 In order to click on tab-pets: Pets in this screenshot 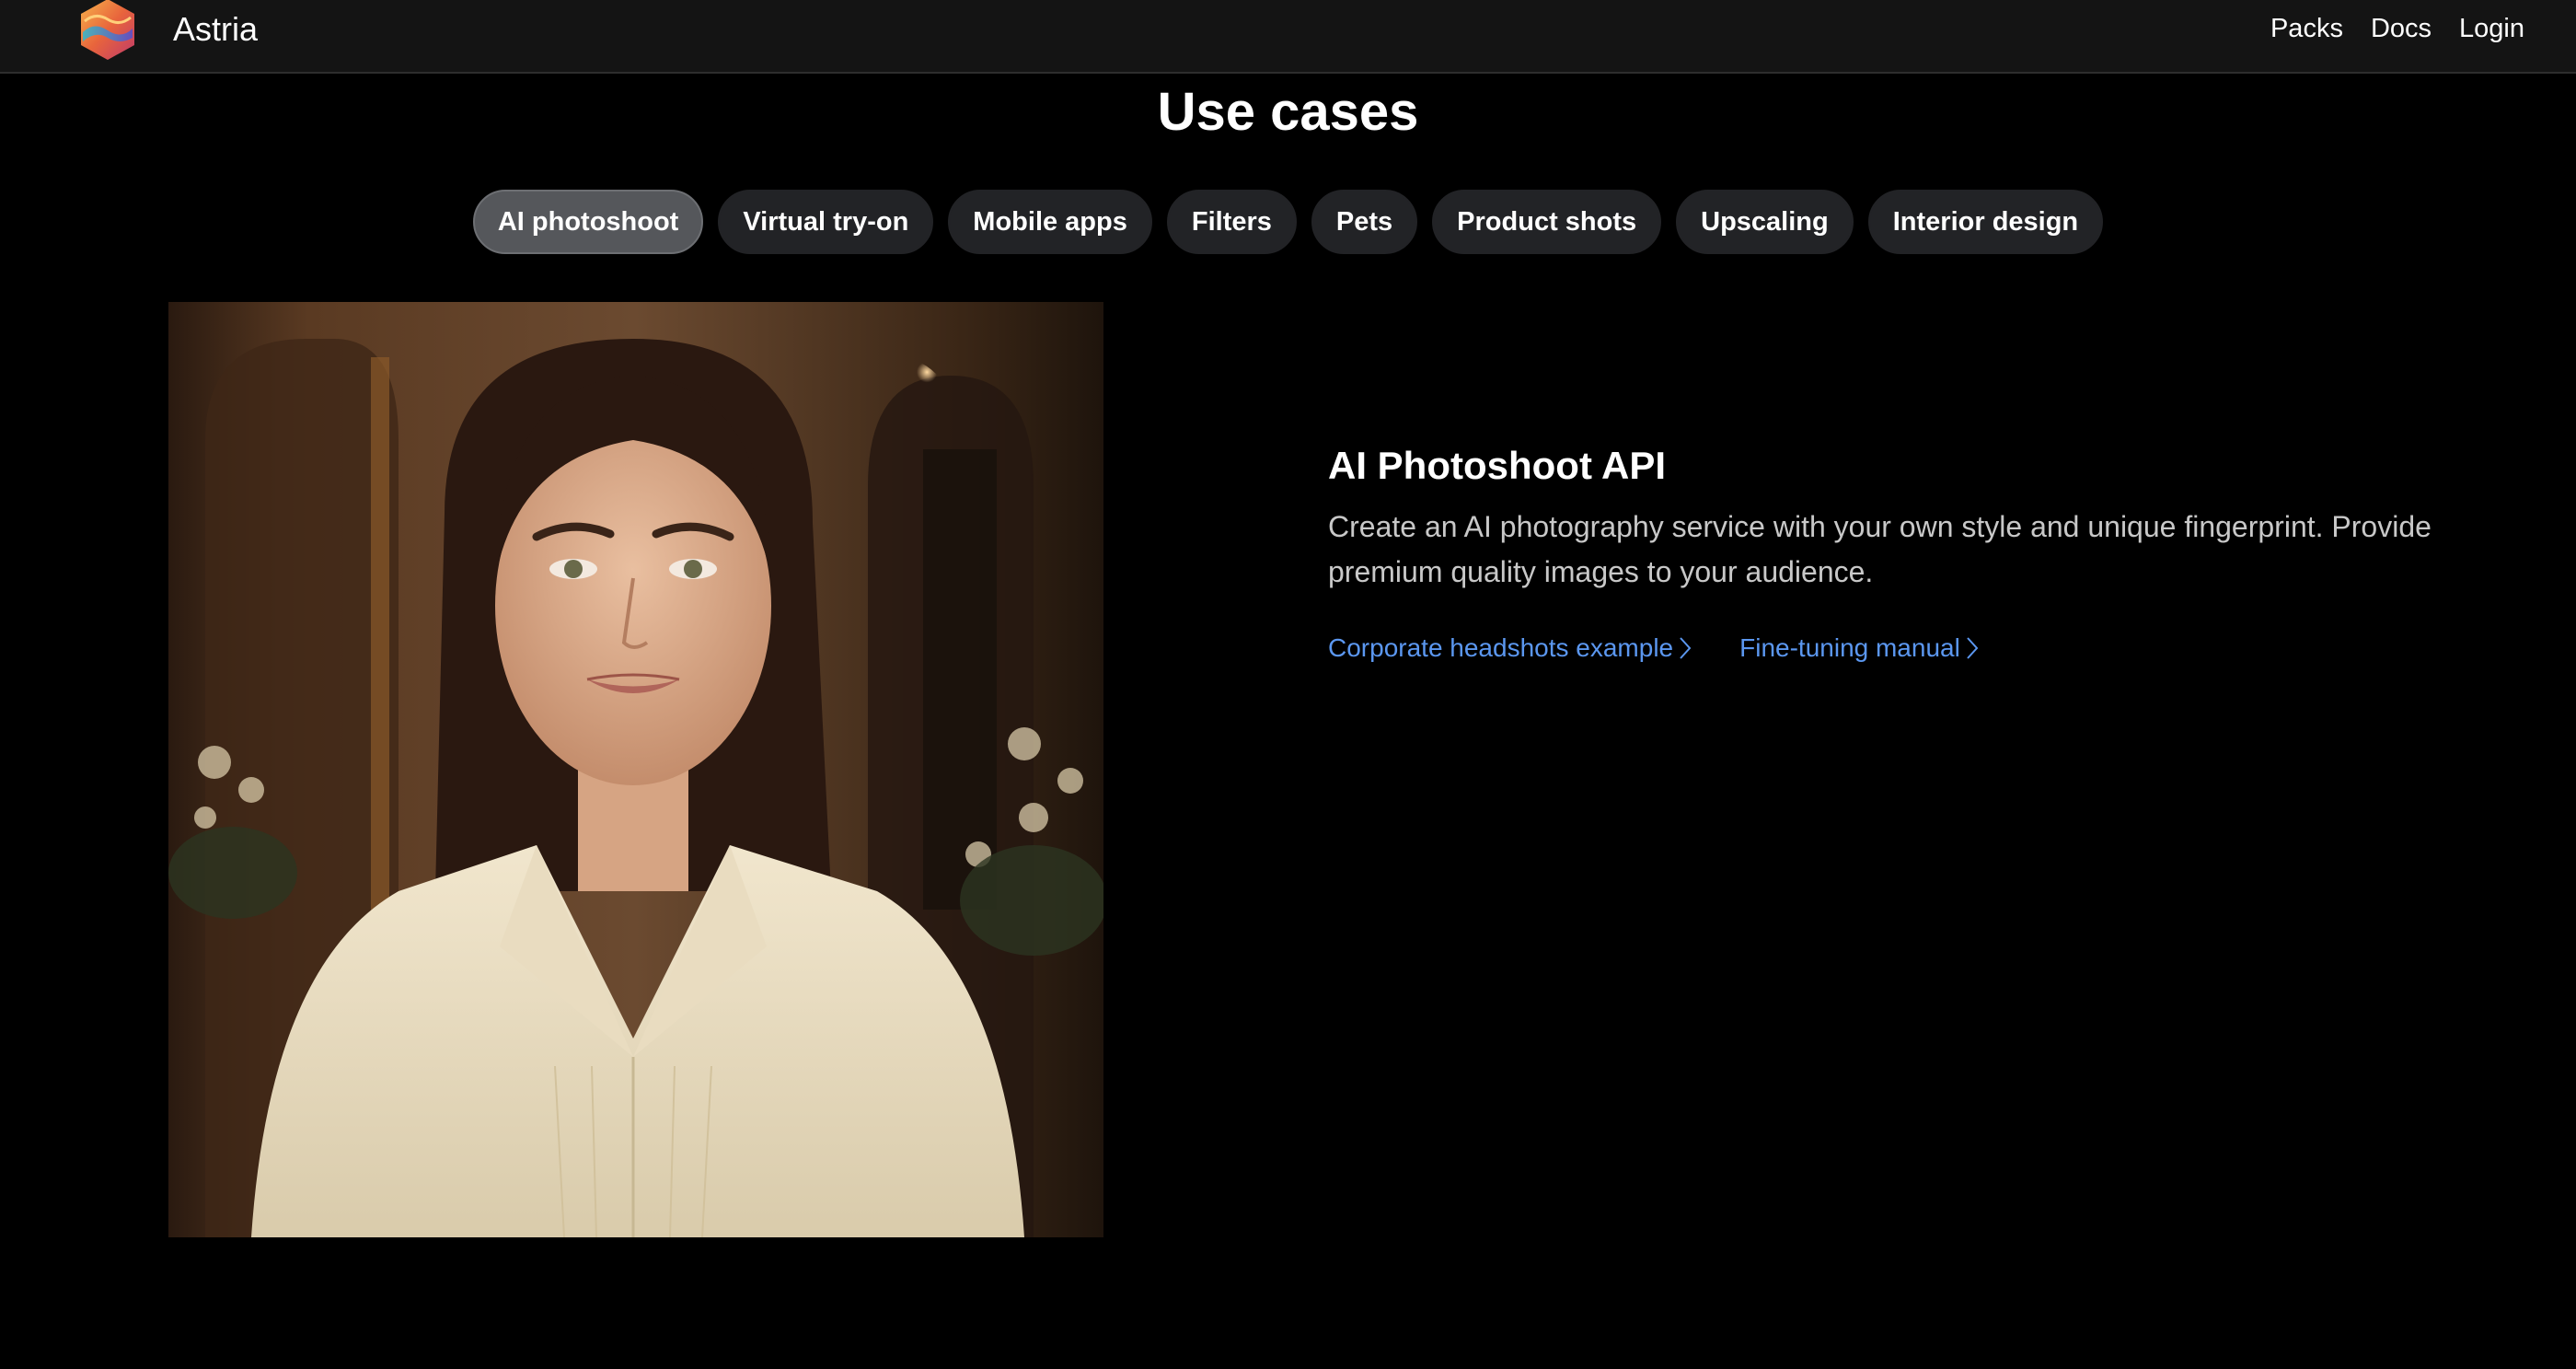, I will do `click(1364, 222)`.